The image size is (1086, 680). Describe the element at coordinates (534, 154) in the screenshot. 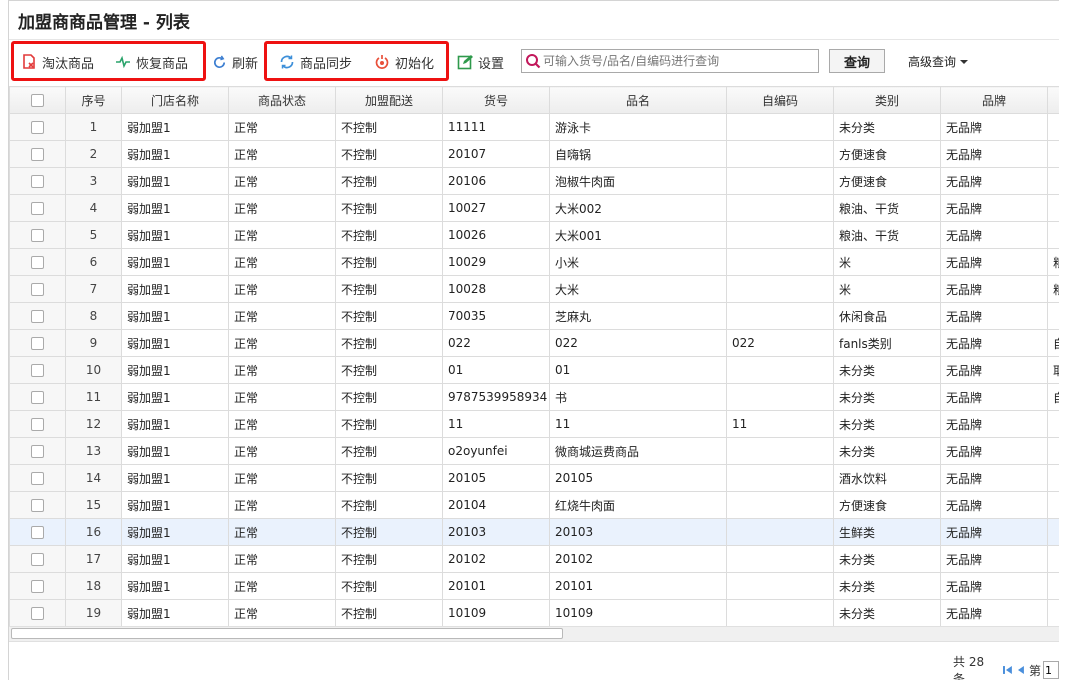

I see `table-row: 2 弱加盟1 正常 不控制 20107 自嗨锅 方便速食 无品牌` at that location.